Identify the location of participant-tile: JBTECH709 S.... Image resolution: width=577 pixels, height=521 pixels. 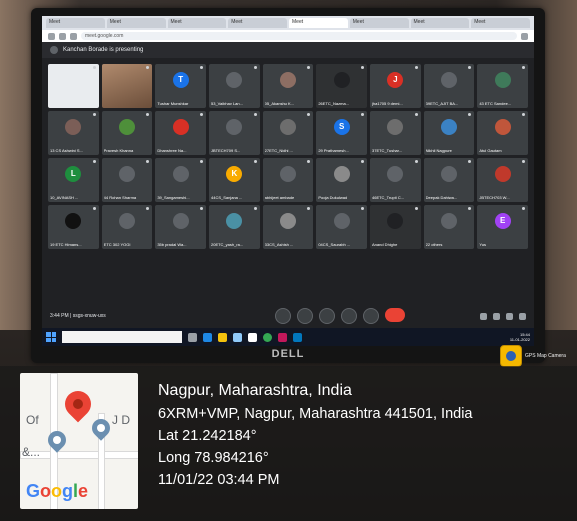
(234, 133).